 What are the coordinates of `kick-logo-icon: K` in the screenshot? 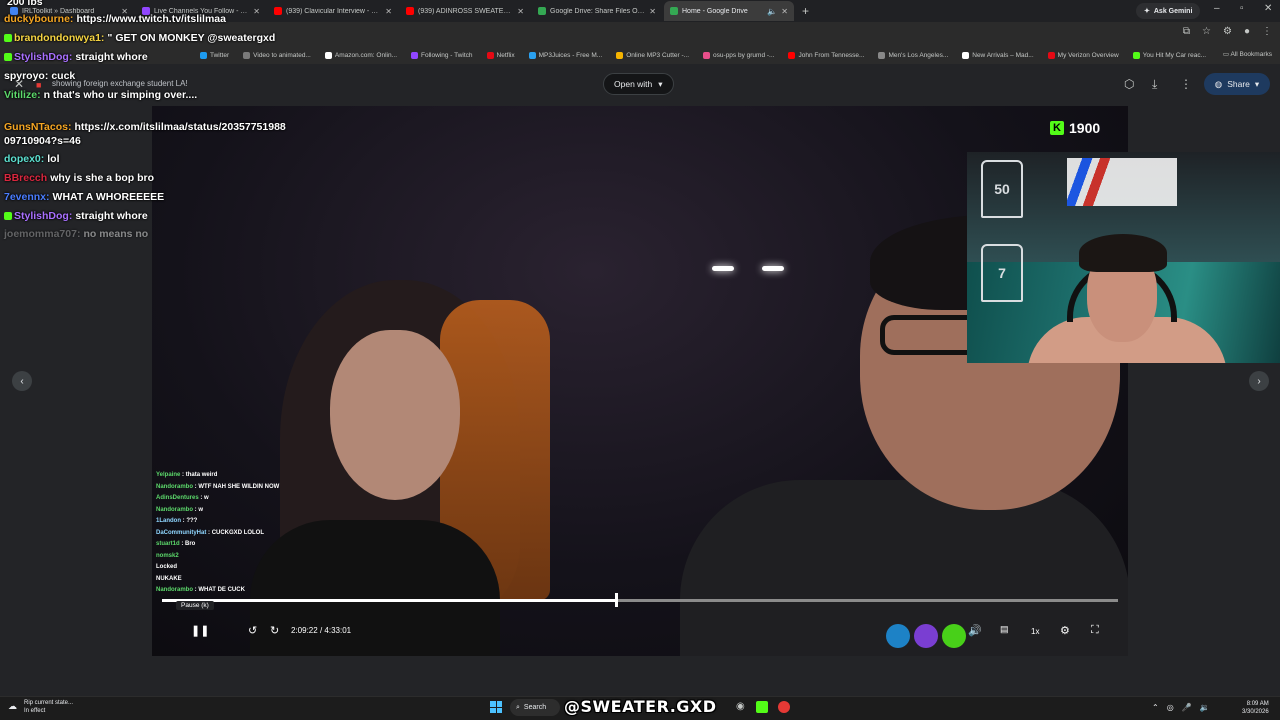 It's located at (1057, 128).